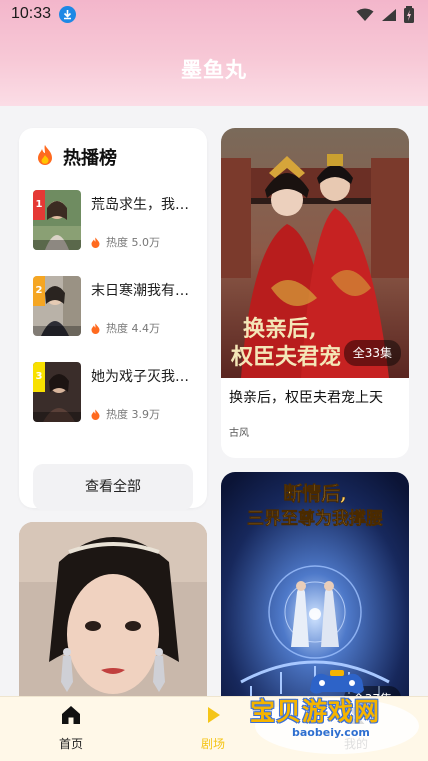  I want to click on play-icon, so click(213, 715).